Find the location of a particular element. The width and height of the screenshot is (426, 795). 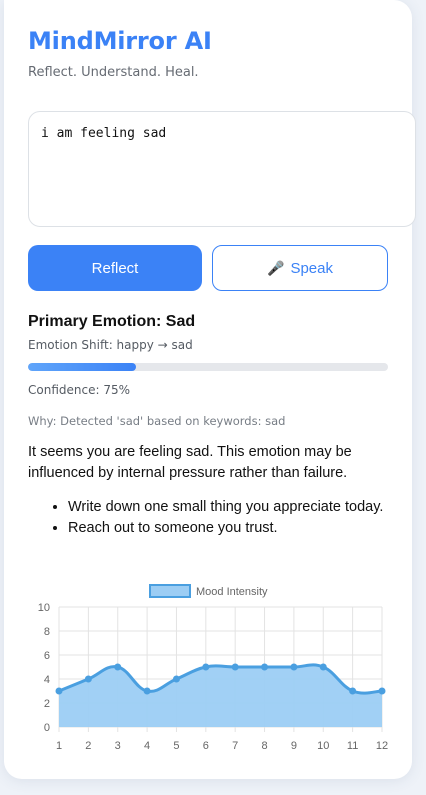

app-title: MindMirror AI is located at coordinates (120, 41).